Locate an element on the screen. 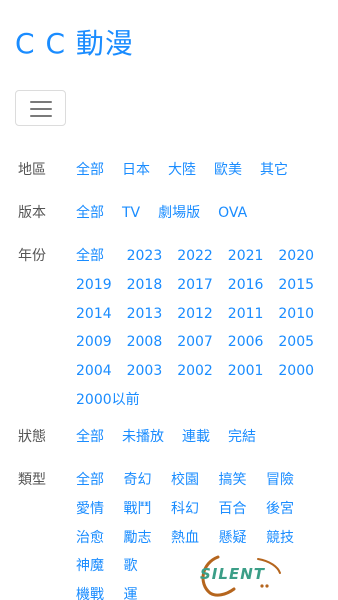 Image resolution: width=338 pixels, height=600 pixels. filter-option: 愛情 is located at coordinates (100, 509).